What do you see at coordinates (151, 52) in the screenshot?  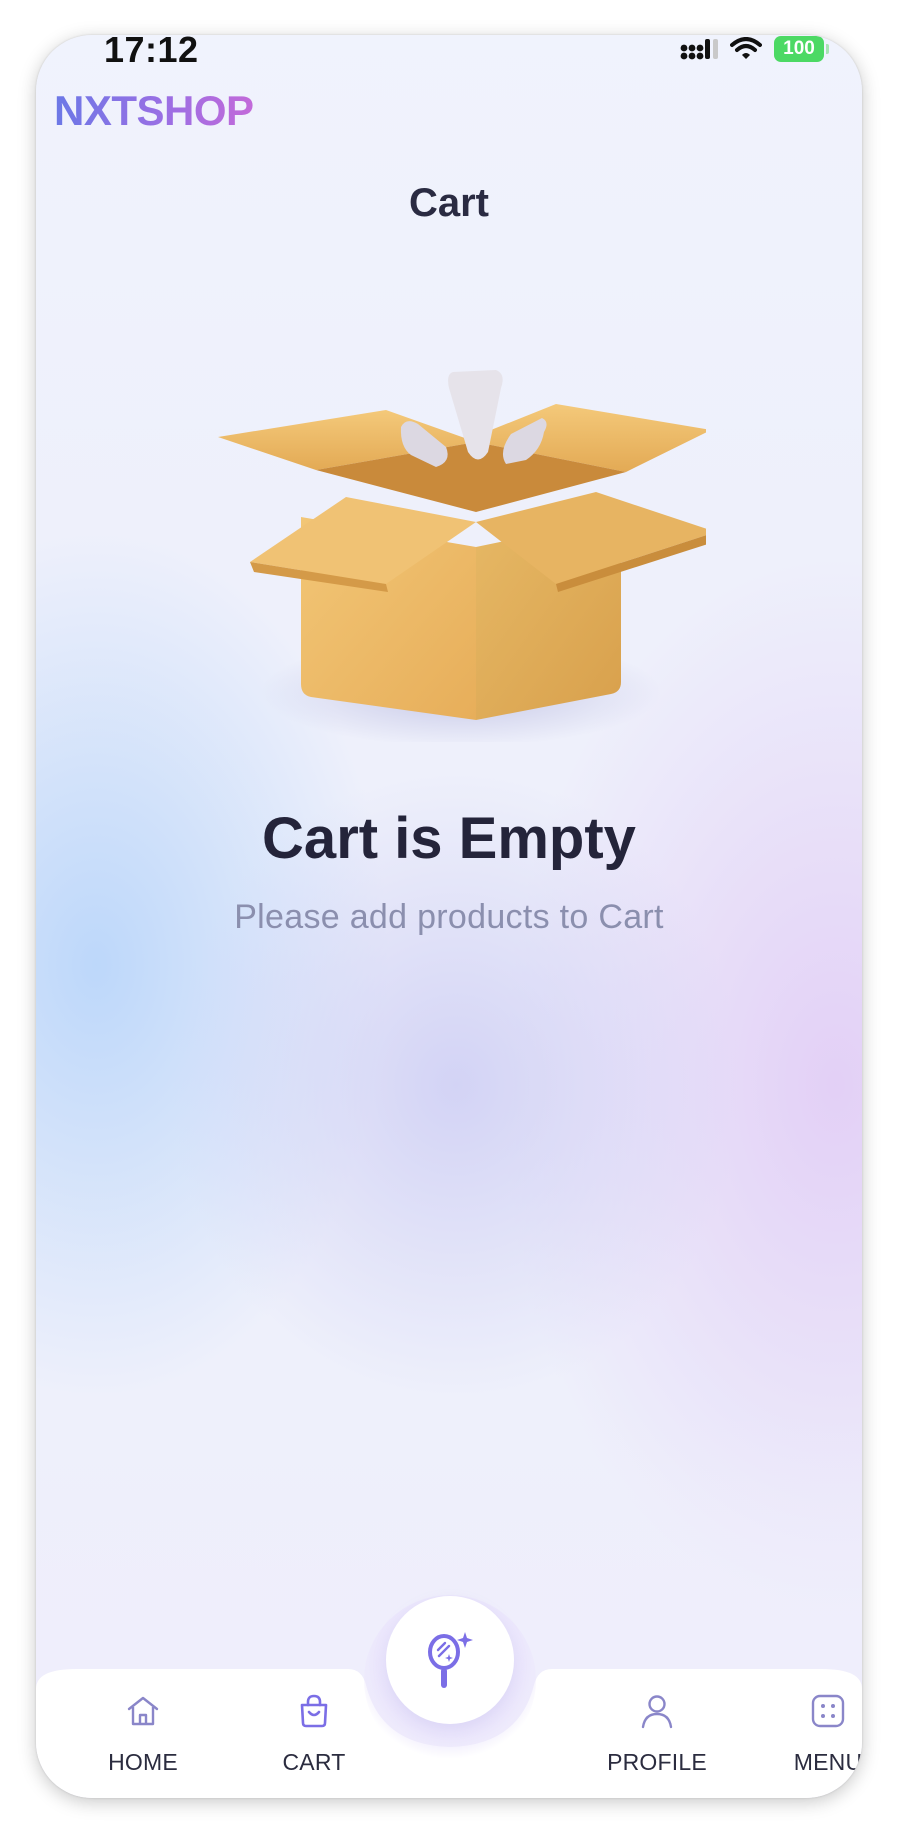 I see `status-time: 17:12` at bounding box center [151, 52].